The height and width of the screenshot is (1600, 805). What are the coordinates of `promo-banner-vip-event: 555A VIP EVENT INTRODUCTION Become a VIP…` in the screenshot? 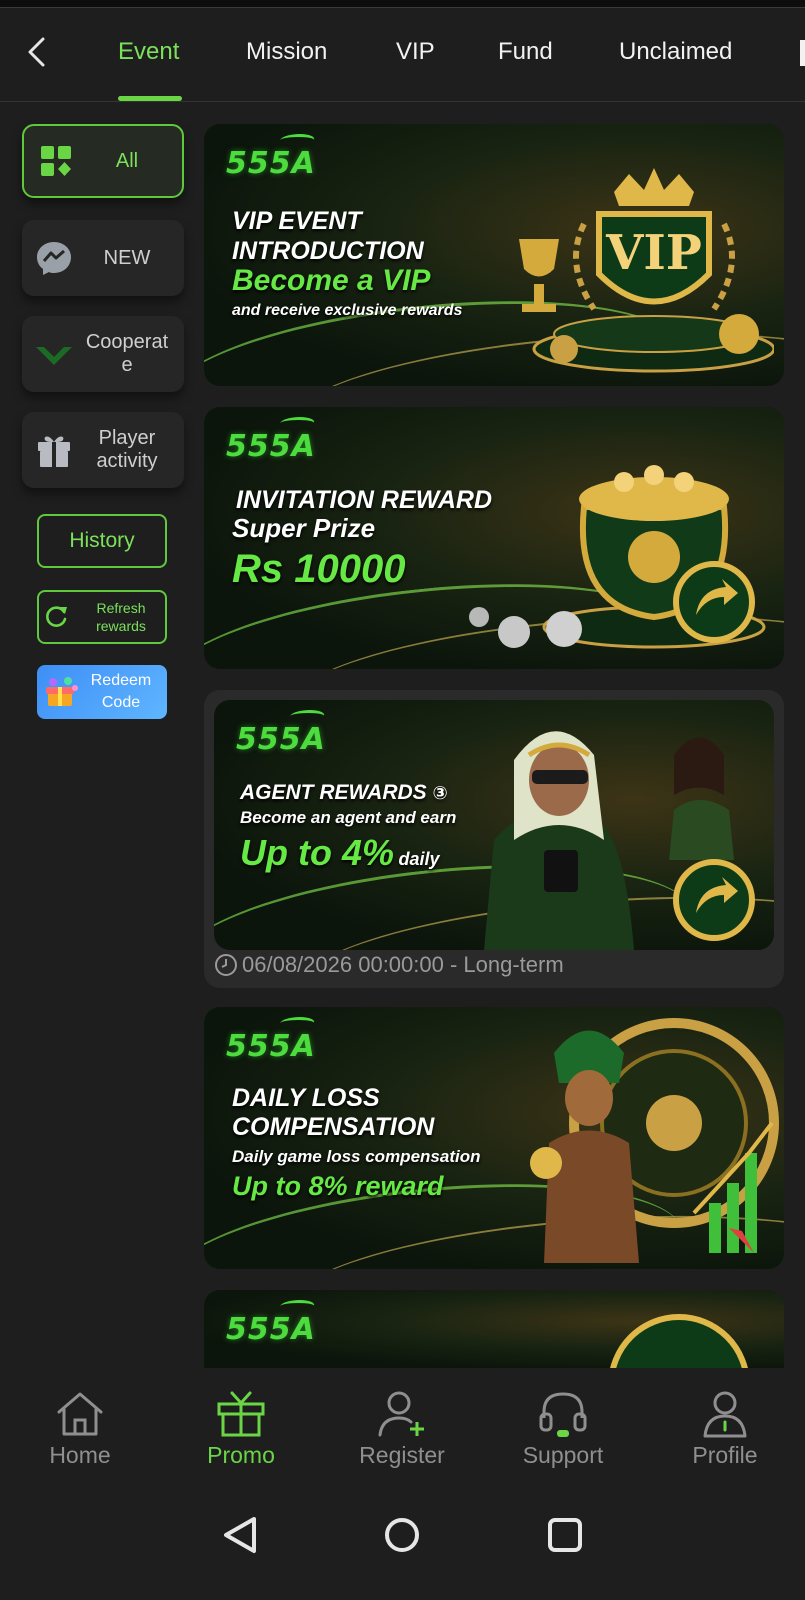 It's located at (494, 255).